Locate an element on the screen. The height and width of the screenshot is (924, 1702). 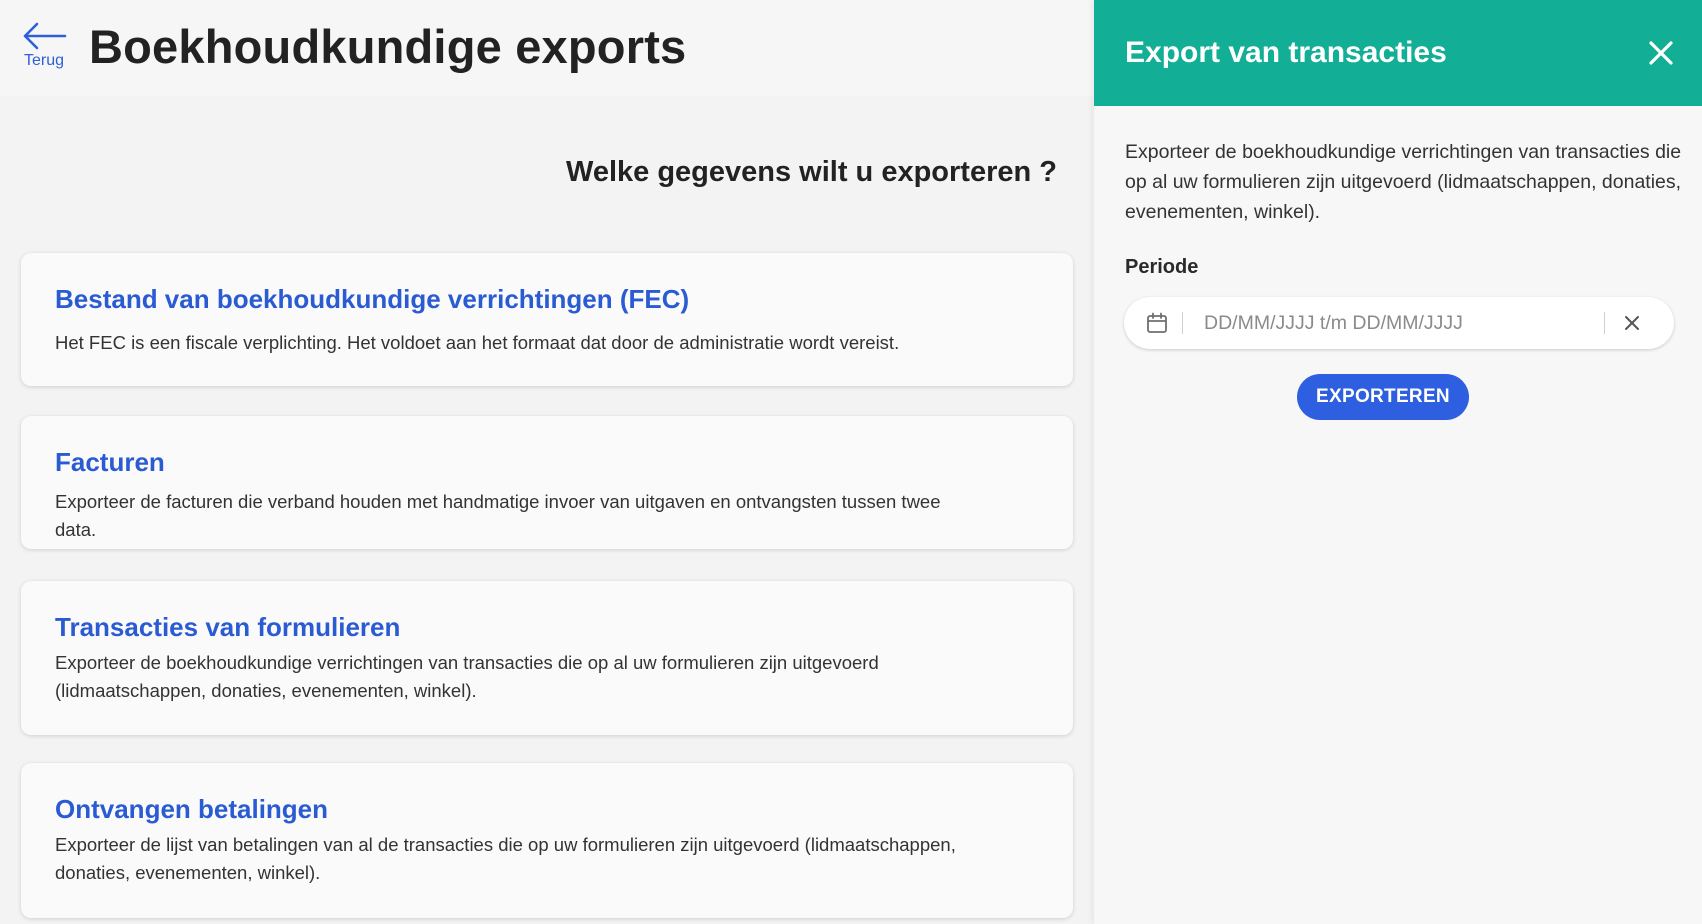
clear-date-button is located at coordinates (1632, 323).